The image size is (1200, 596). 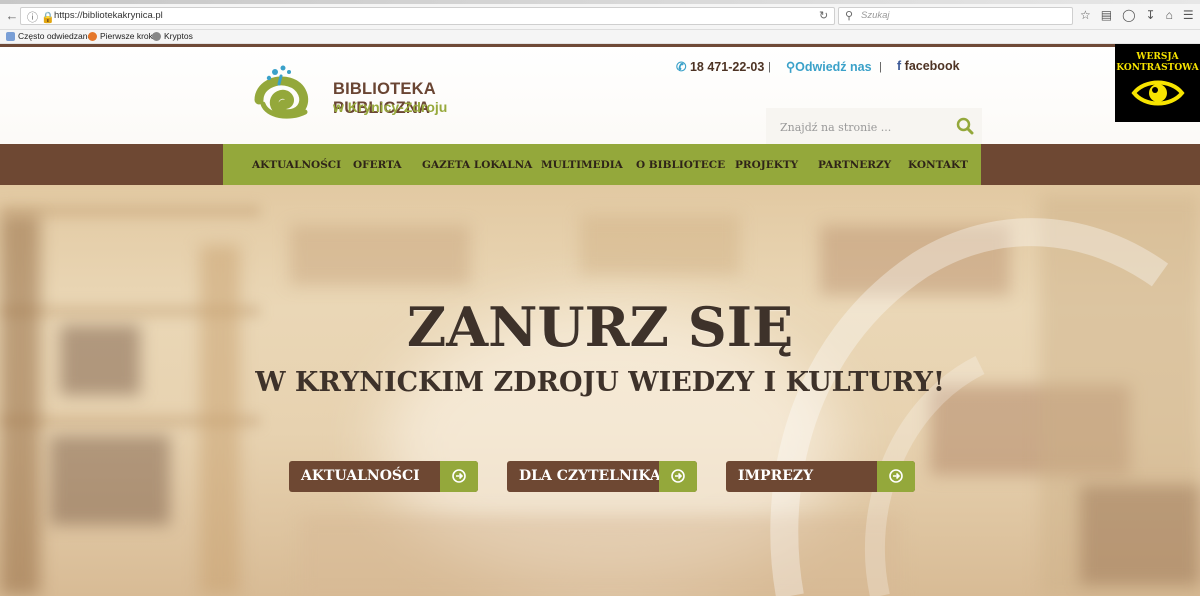 I want to click on site-info-icon: ⓘ 🔒, so click(x=41, y=17).